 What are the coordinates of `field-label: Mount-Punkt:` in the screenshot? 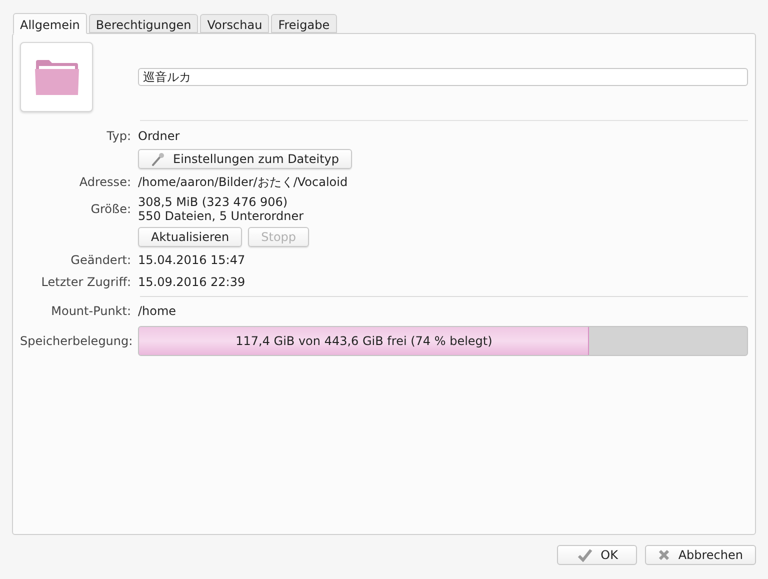 It's located at (90, 311).